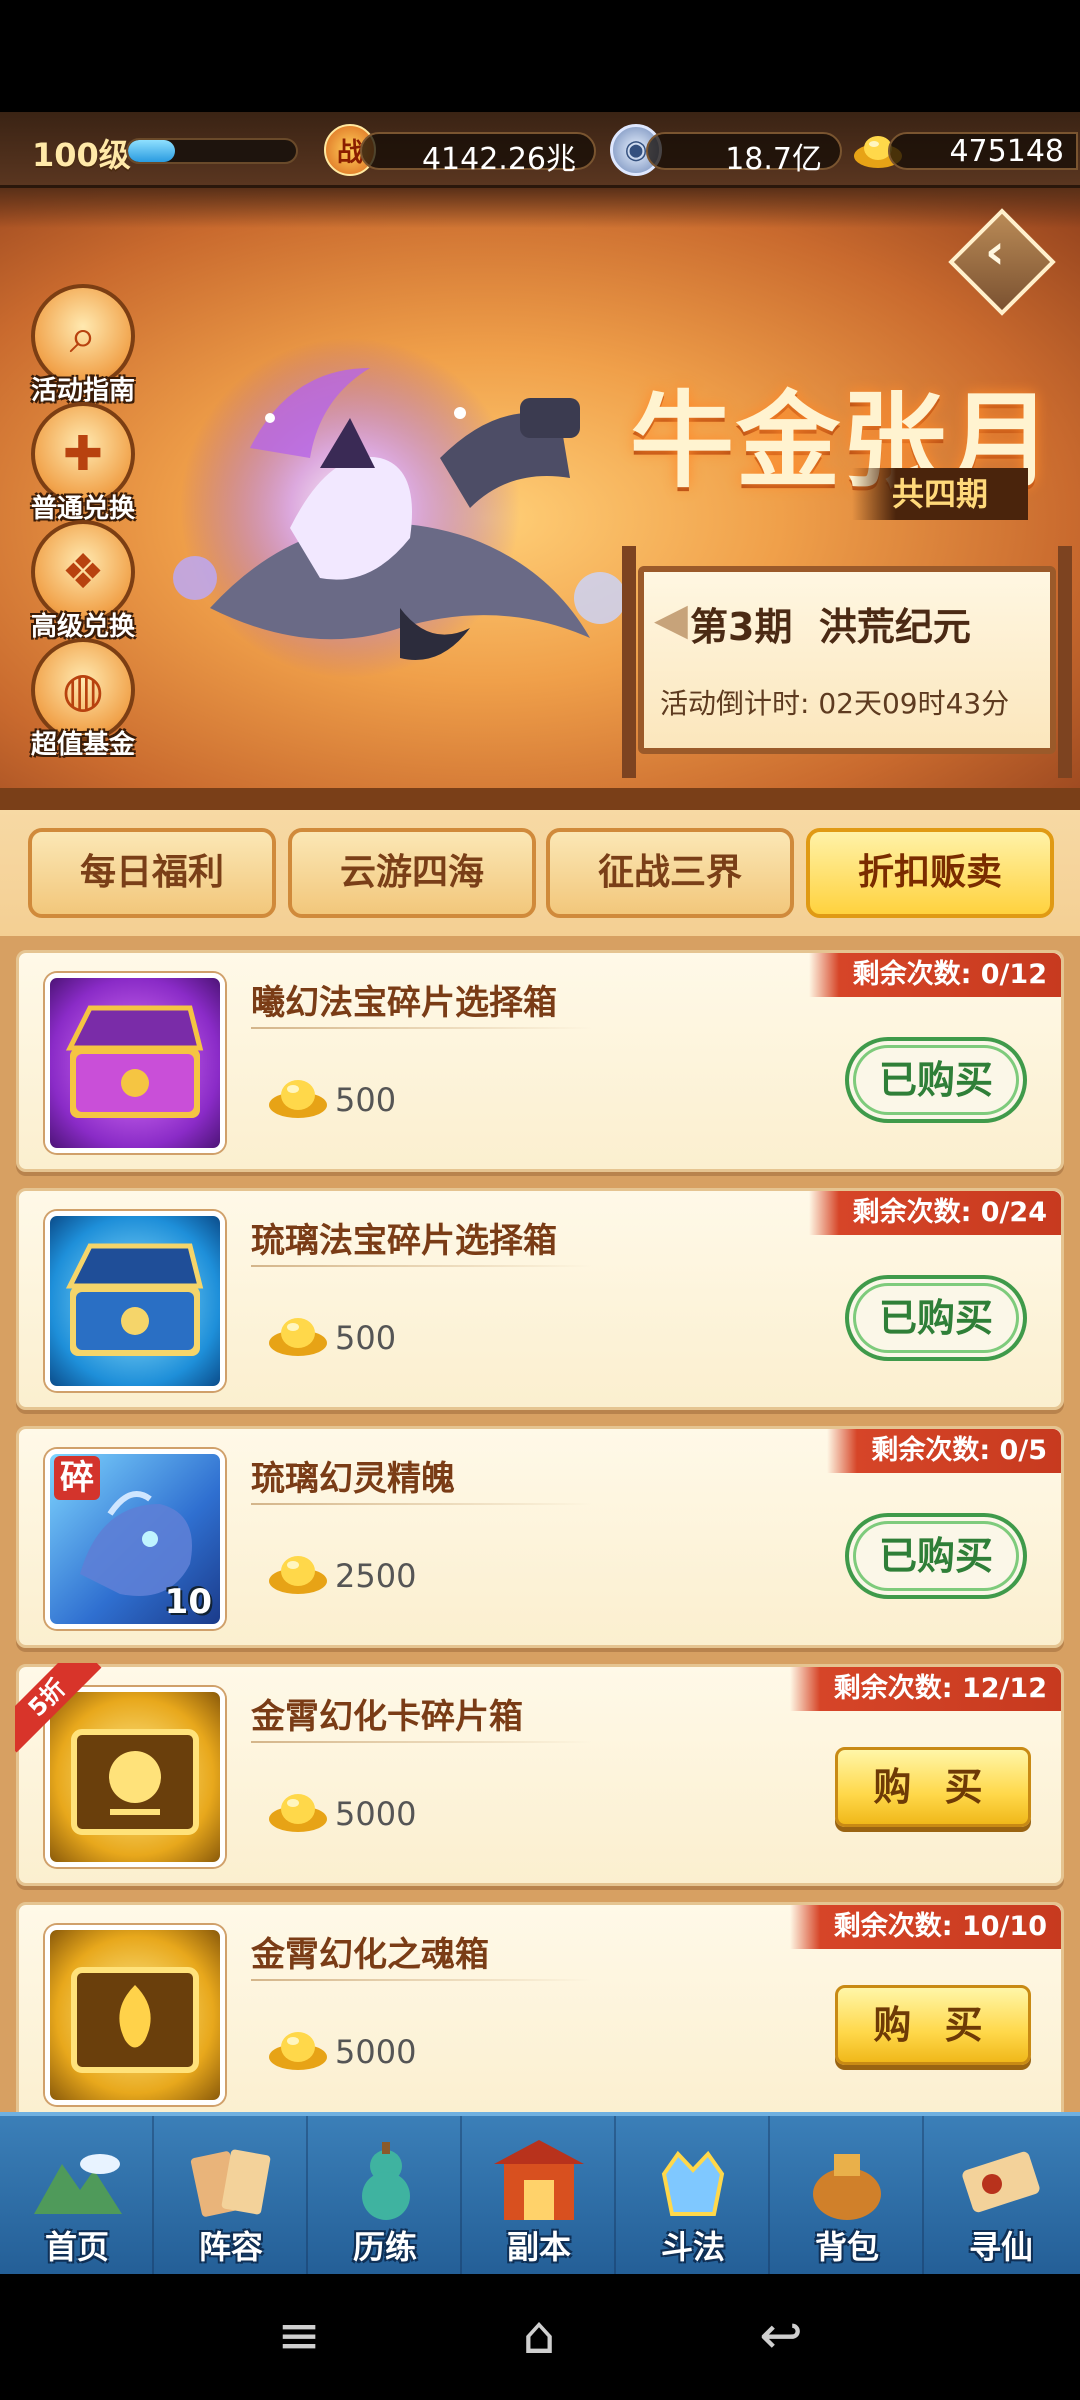  I want to click on nav-label: 阵容, so click(230, 2247).